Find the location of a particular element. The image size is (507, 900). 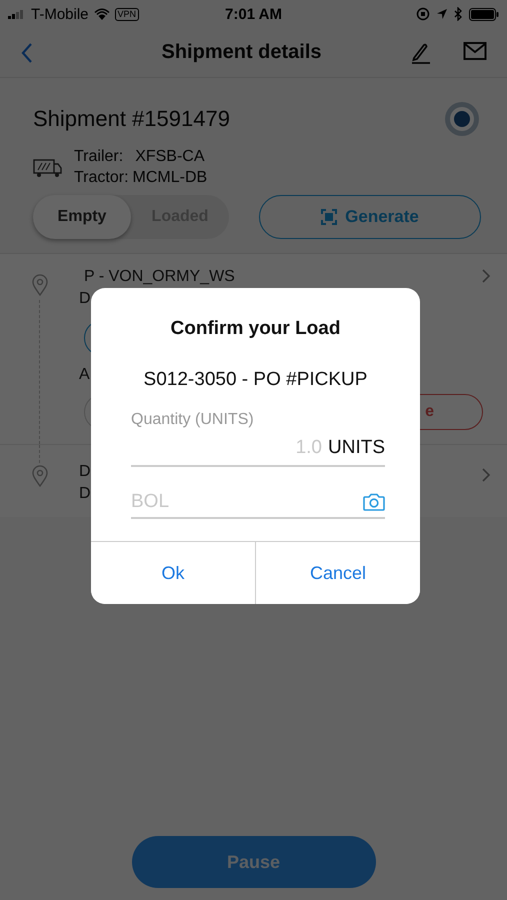

generate-button: Generate is located at coordinates (370, 217).